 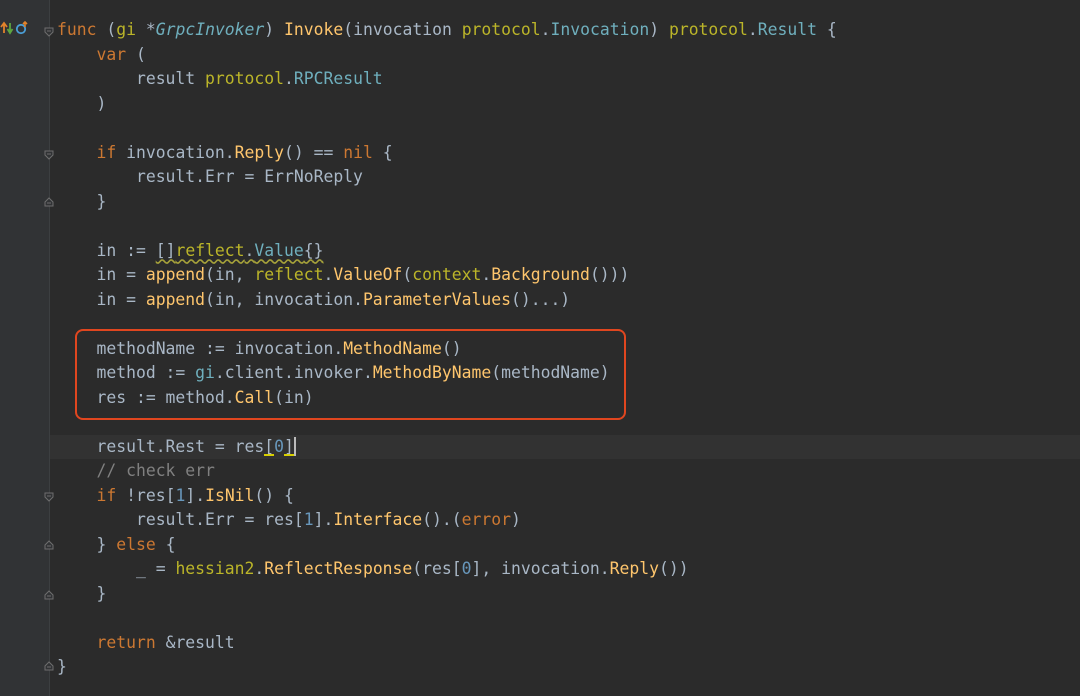 I want to click on matched-bracket: [, so click(x=269, y=446).